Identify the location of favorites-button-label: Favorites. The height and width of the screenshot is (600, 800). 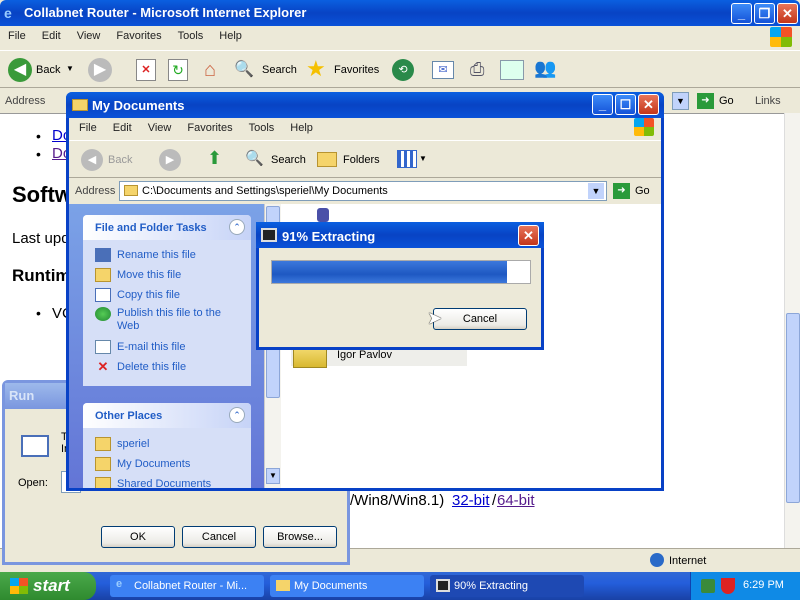
(356, 70).